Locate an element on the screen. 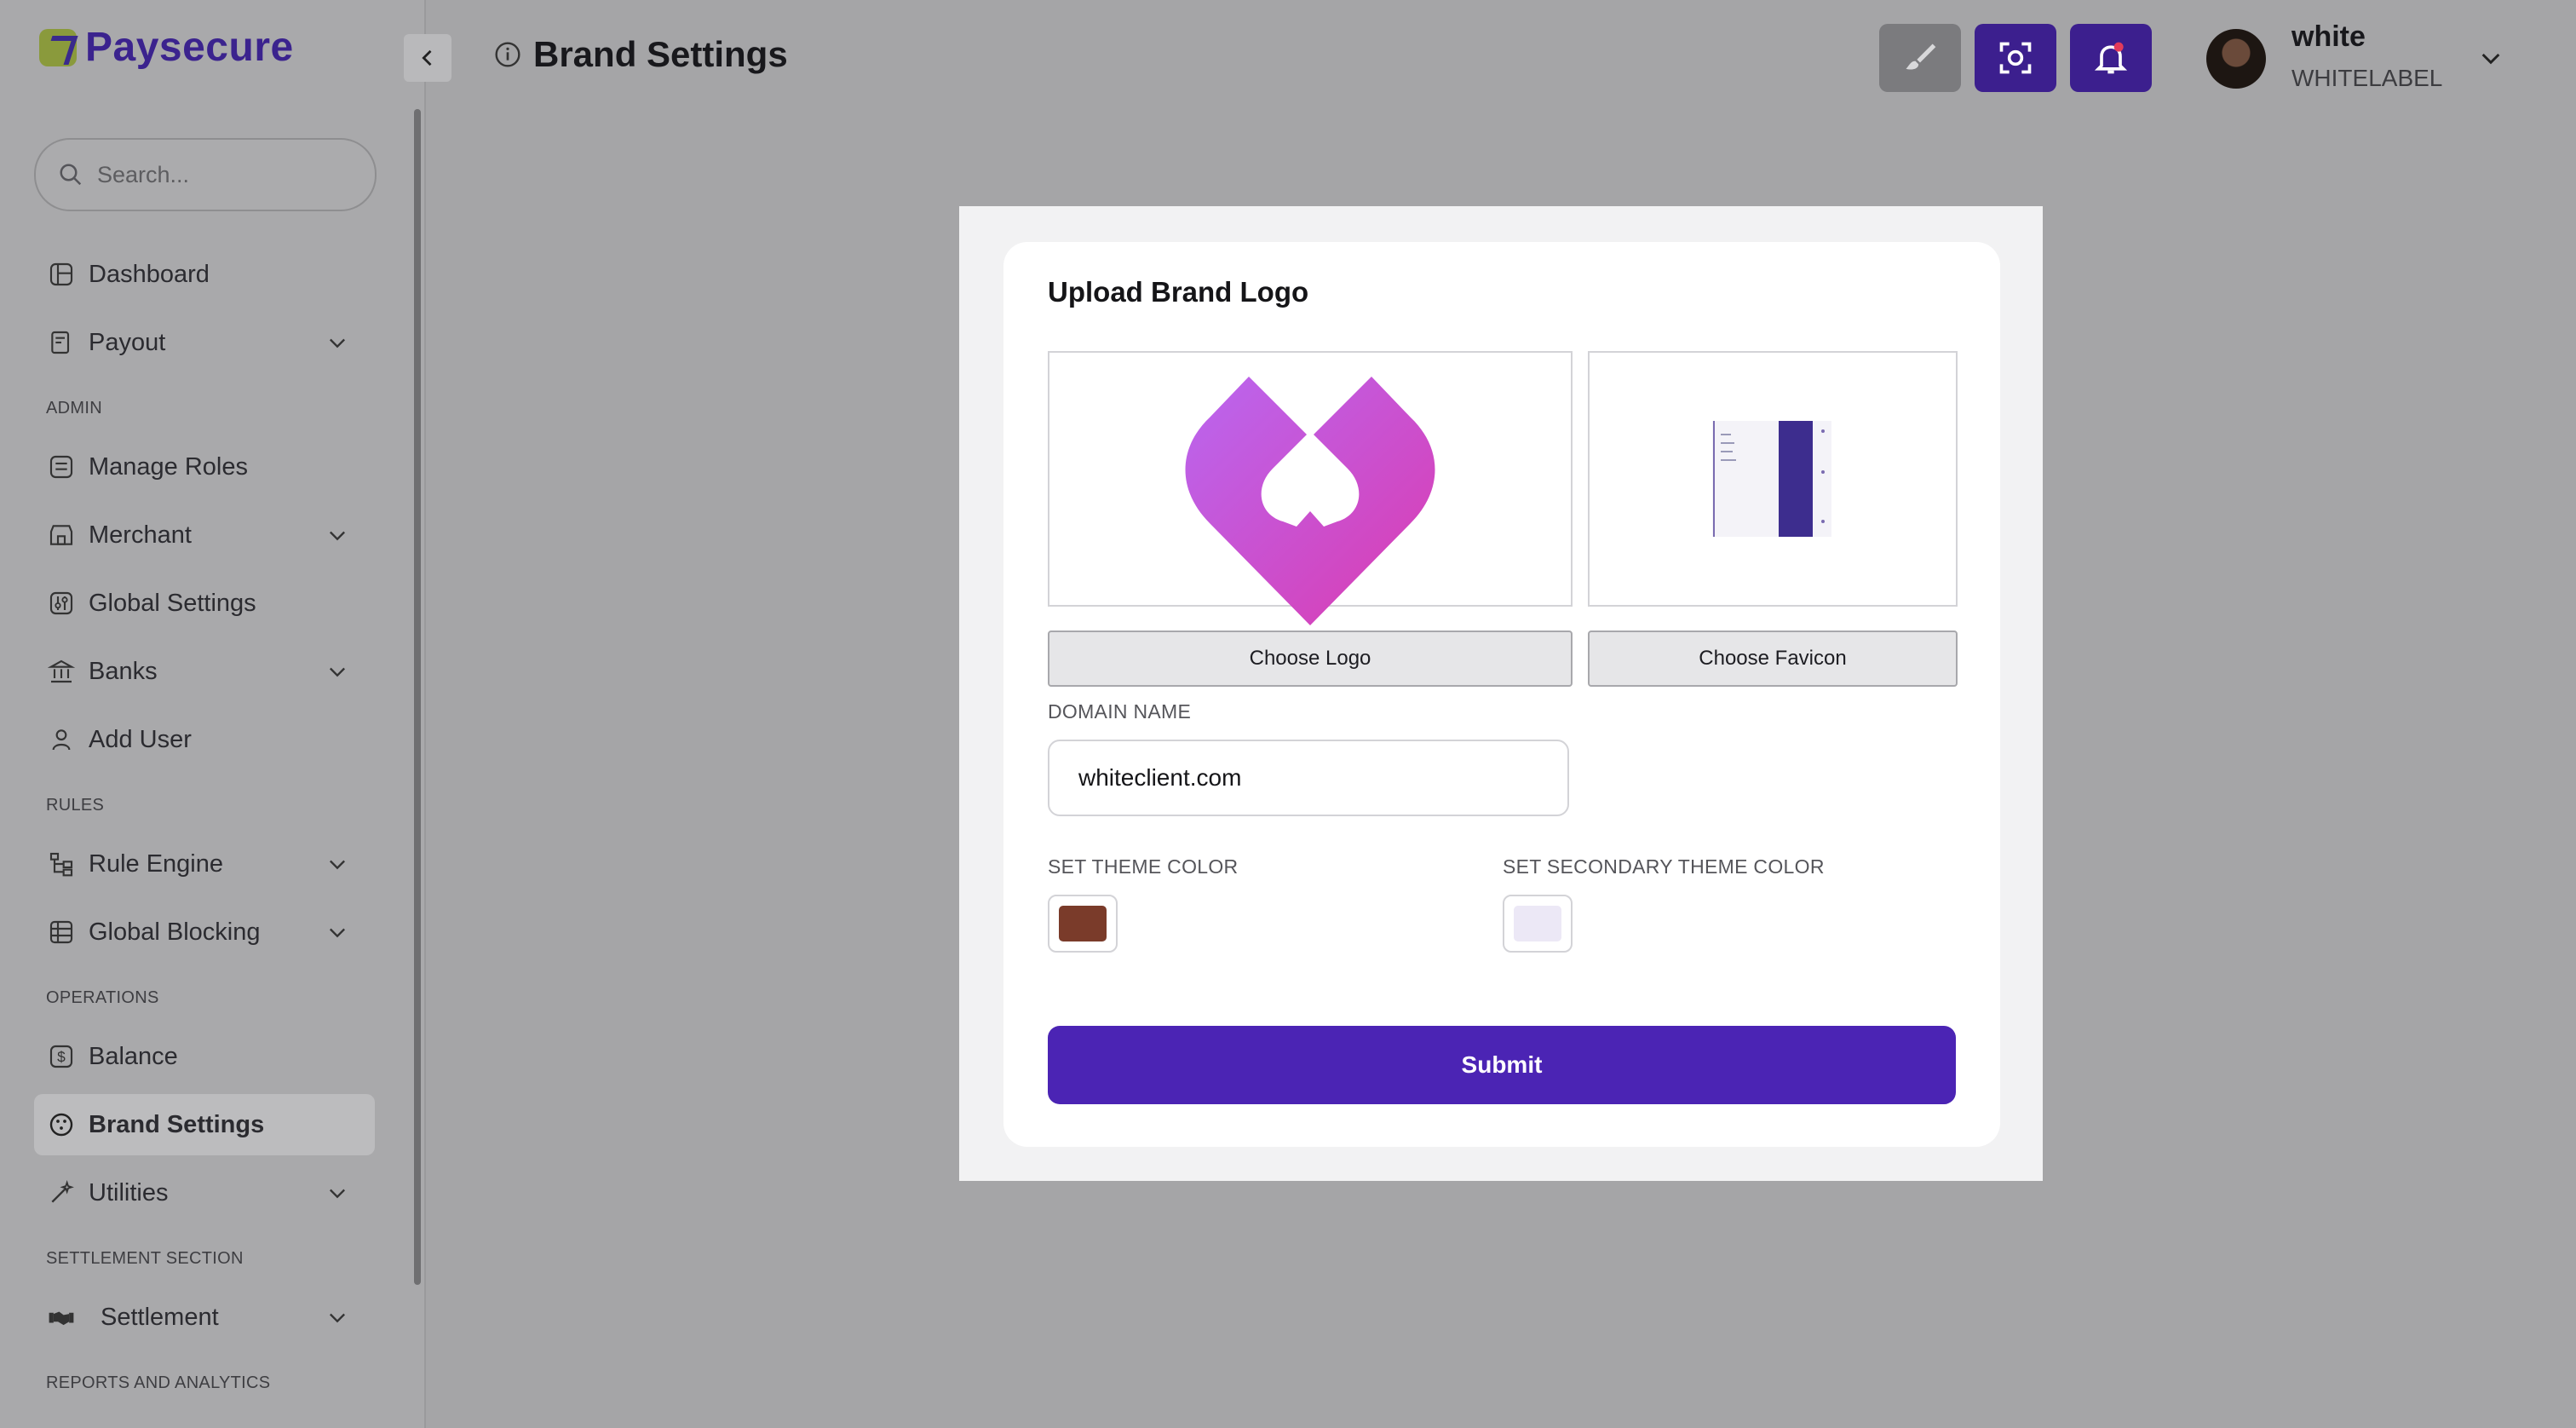  secondary-theme-color-swatch is located at coordinates (1538, 924).